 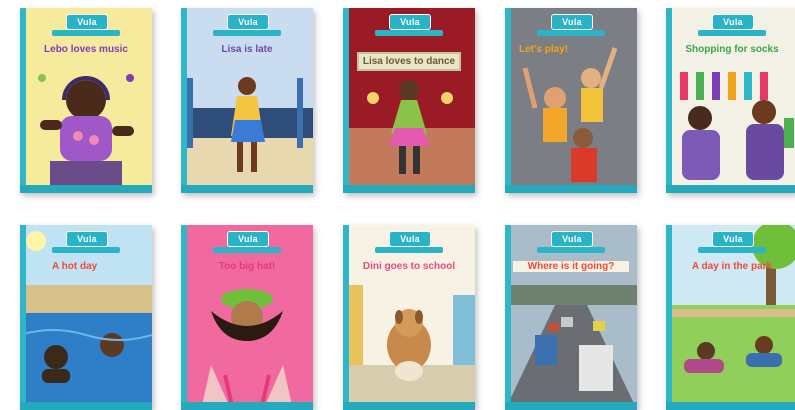 I want to click on book-title: Lisa loves to dance, so click(x=409, y=61).